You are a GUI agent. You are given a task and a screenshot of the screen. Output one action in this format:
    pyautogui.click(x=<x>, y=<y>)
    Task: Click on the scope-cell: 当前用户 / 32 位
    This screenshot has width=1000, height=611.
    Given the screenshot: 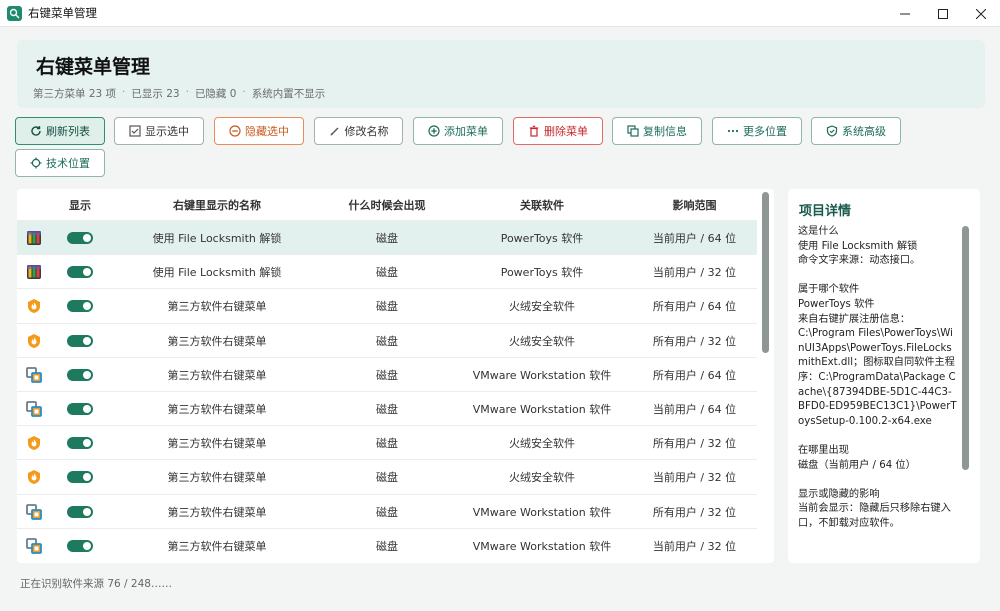 What is the action you would take?
    pyautogui.click(x=694, y=273)
    